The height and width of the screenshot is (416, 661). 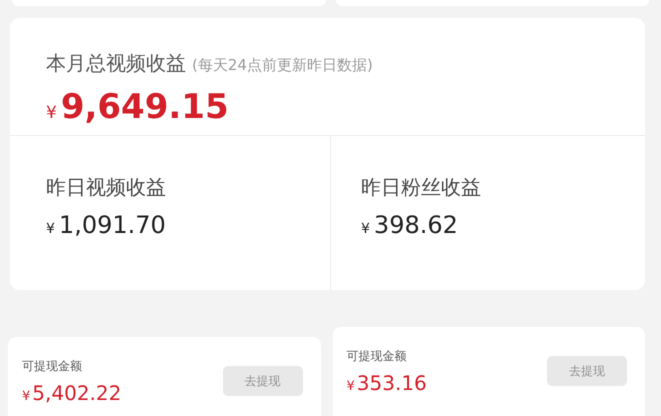 I want to click on amount-value: 398.62, so click(x=416, y=225).